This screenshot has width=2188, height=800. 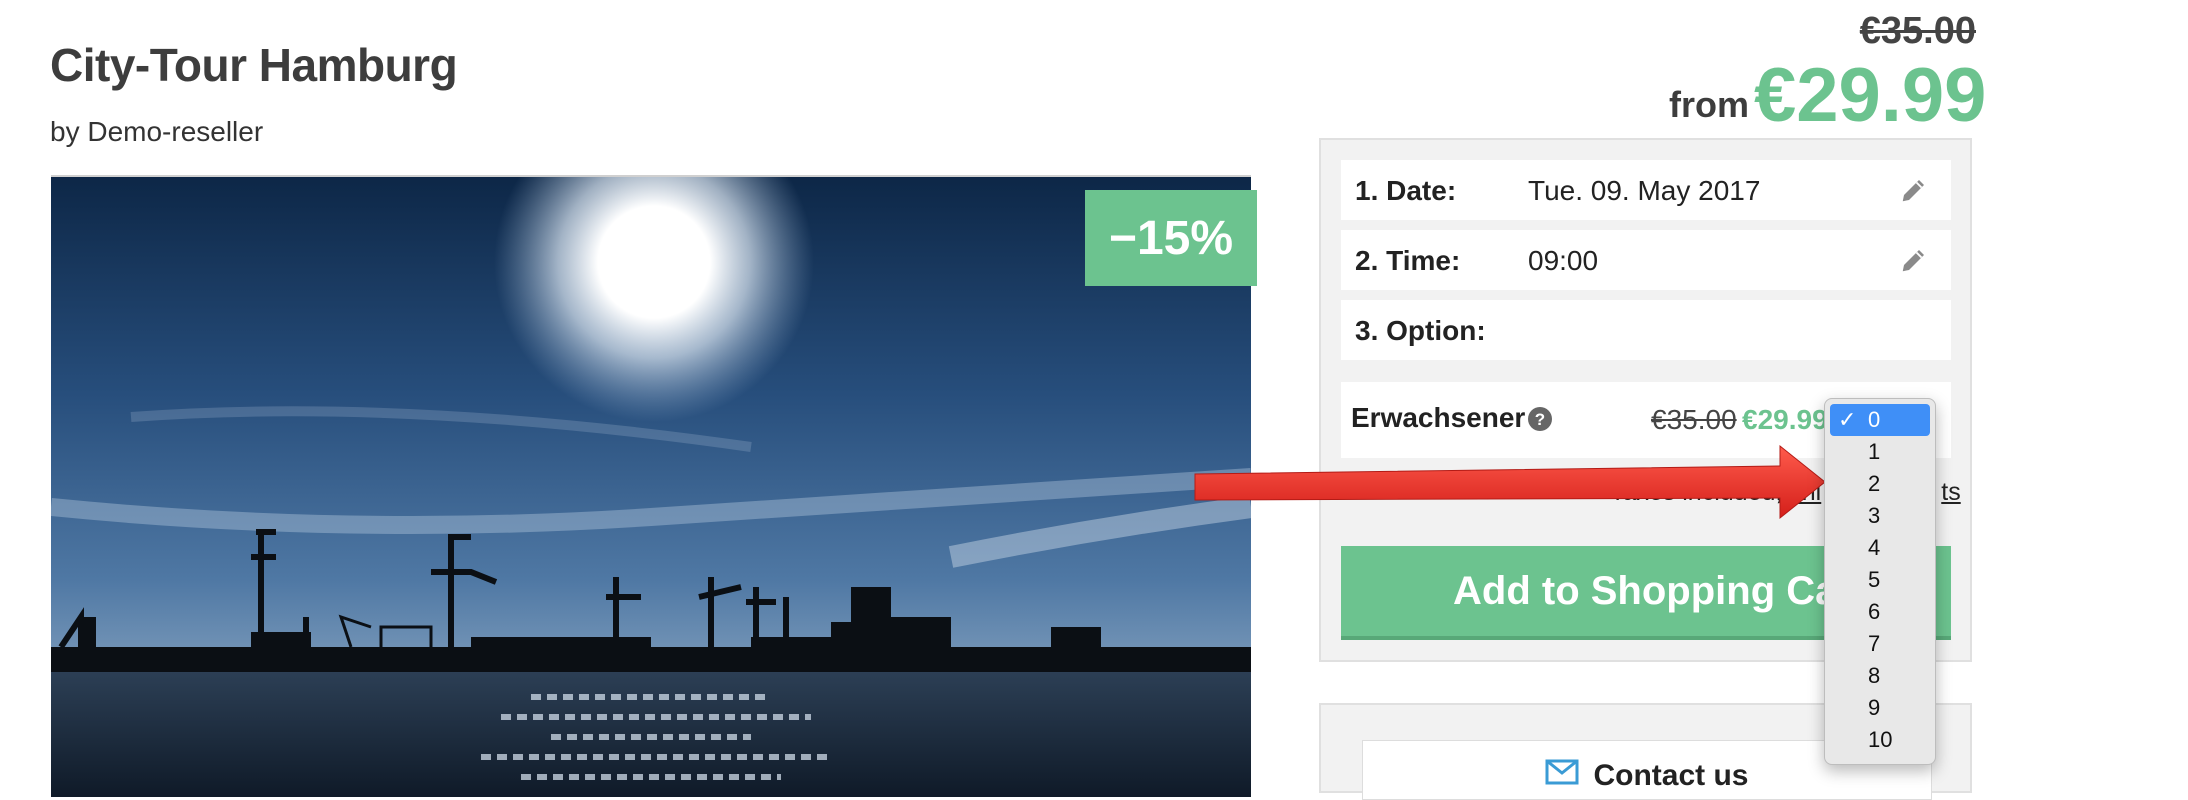 What do you see at coordinates (1847, 419) in the screenshot?
I see `checkmark-icon: ✓` at bounding box center [1847, 419].